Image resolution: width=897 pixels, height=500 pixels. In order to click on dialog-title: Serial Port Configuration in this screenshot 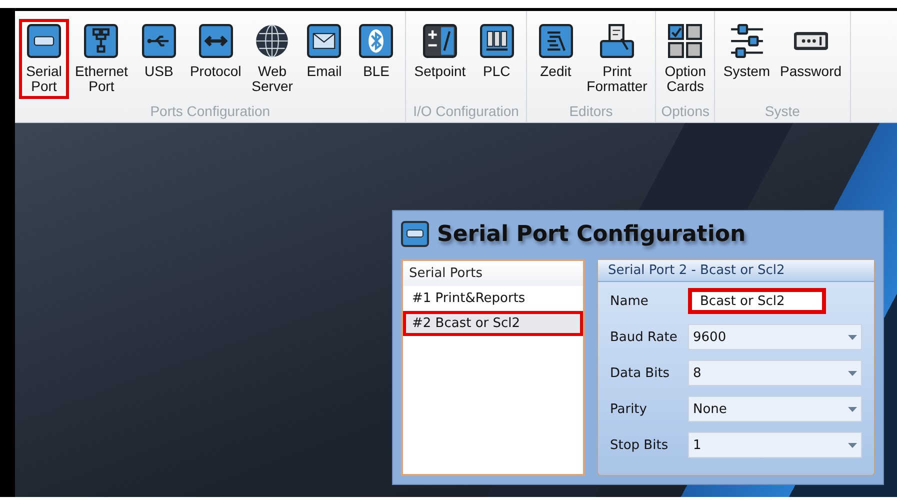, I will do `click(591, 234)`.